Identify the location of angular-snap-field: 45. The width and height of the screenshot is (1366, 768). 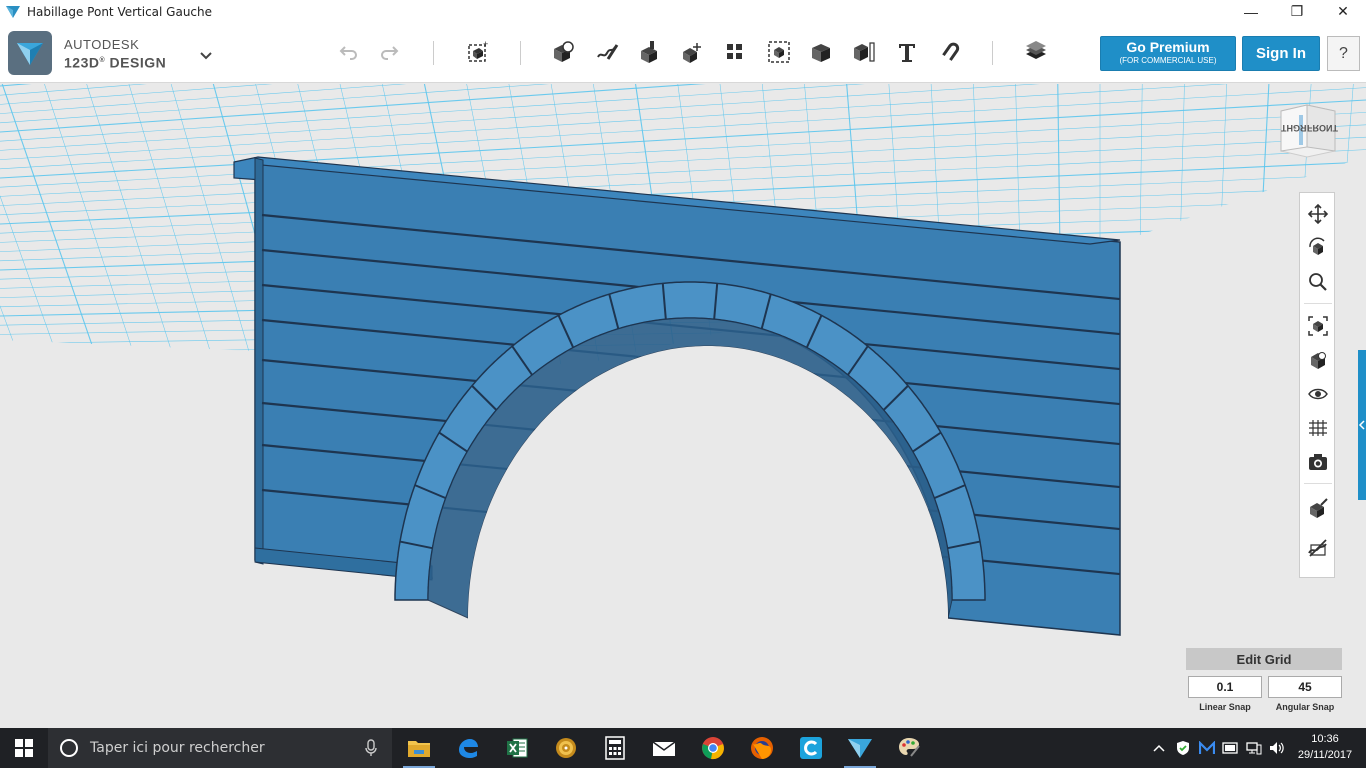
(1305, 687).